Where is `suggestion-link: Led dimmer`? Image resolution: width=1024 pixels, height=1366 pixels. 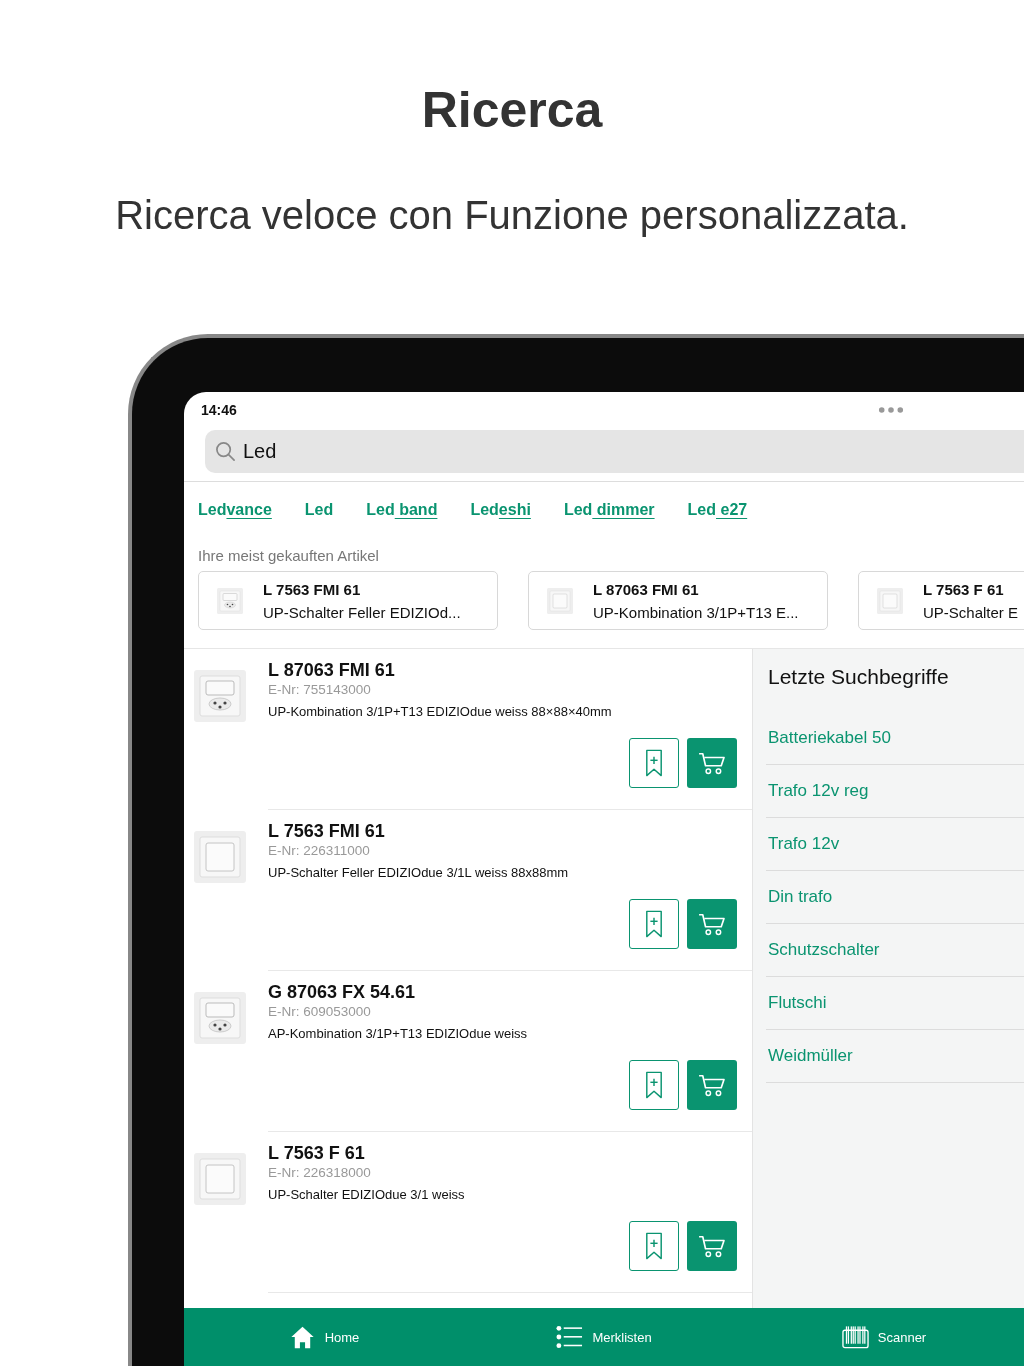 suggestion-link: Led dimmer is located at coordinates (609, 516).